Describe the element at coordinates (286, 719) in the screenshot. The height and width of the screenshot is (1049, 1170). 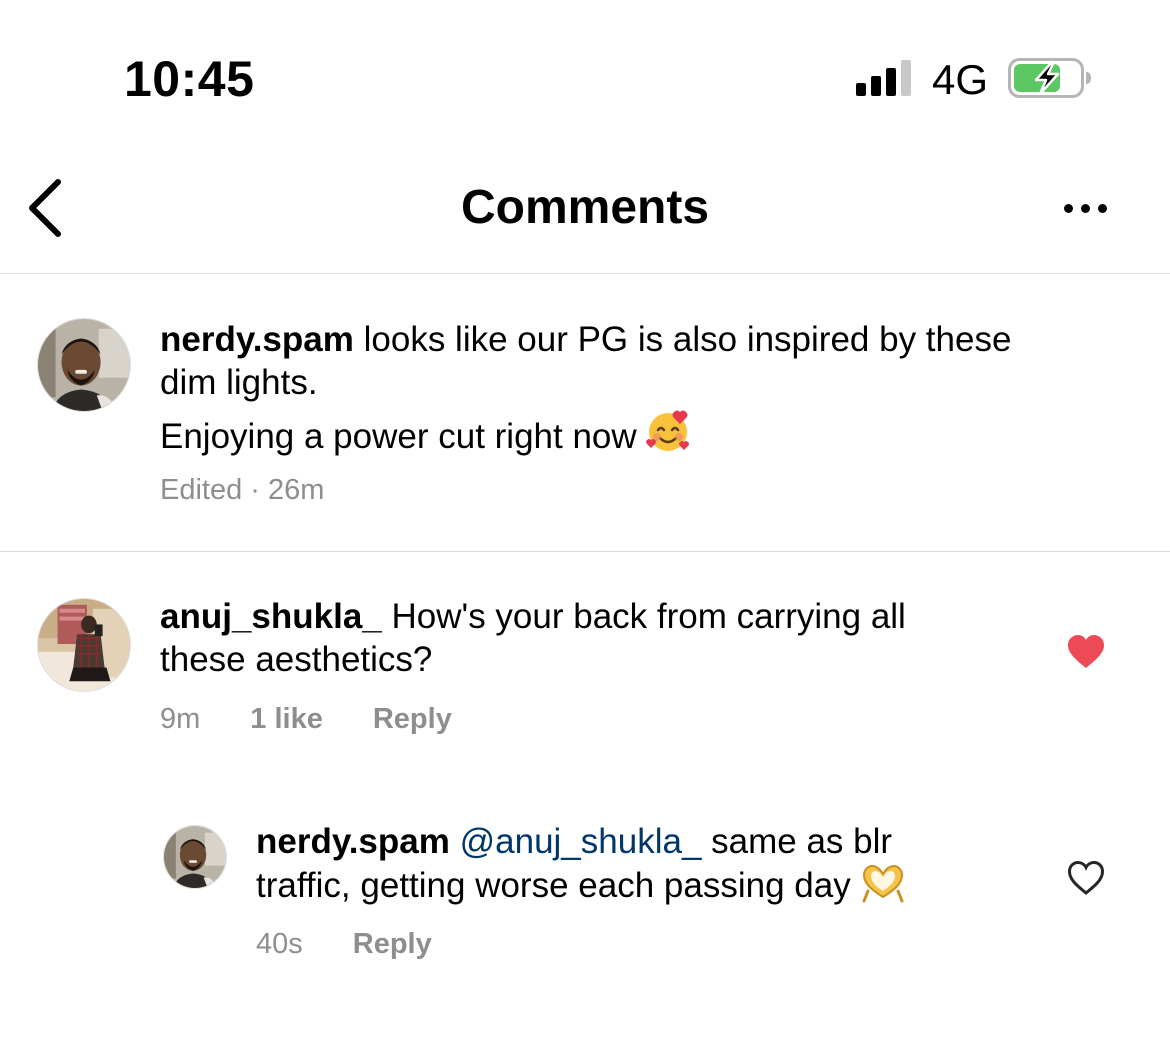
I see `comment-like-count: 1 like` at that location.